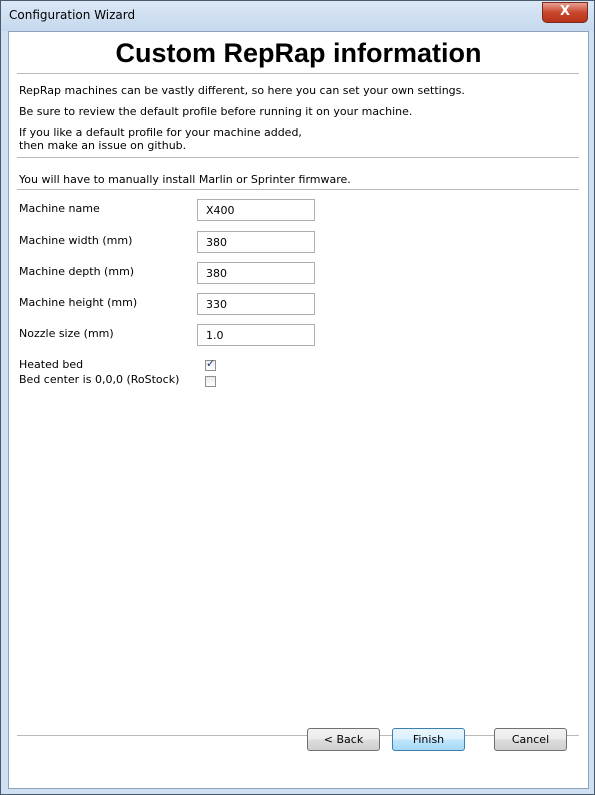  Describe the element at coordinates (99, 379) in the screenshot. I see `bed-center-label: Bed center is 0,0,0 (RoStock)` at that location.